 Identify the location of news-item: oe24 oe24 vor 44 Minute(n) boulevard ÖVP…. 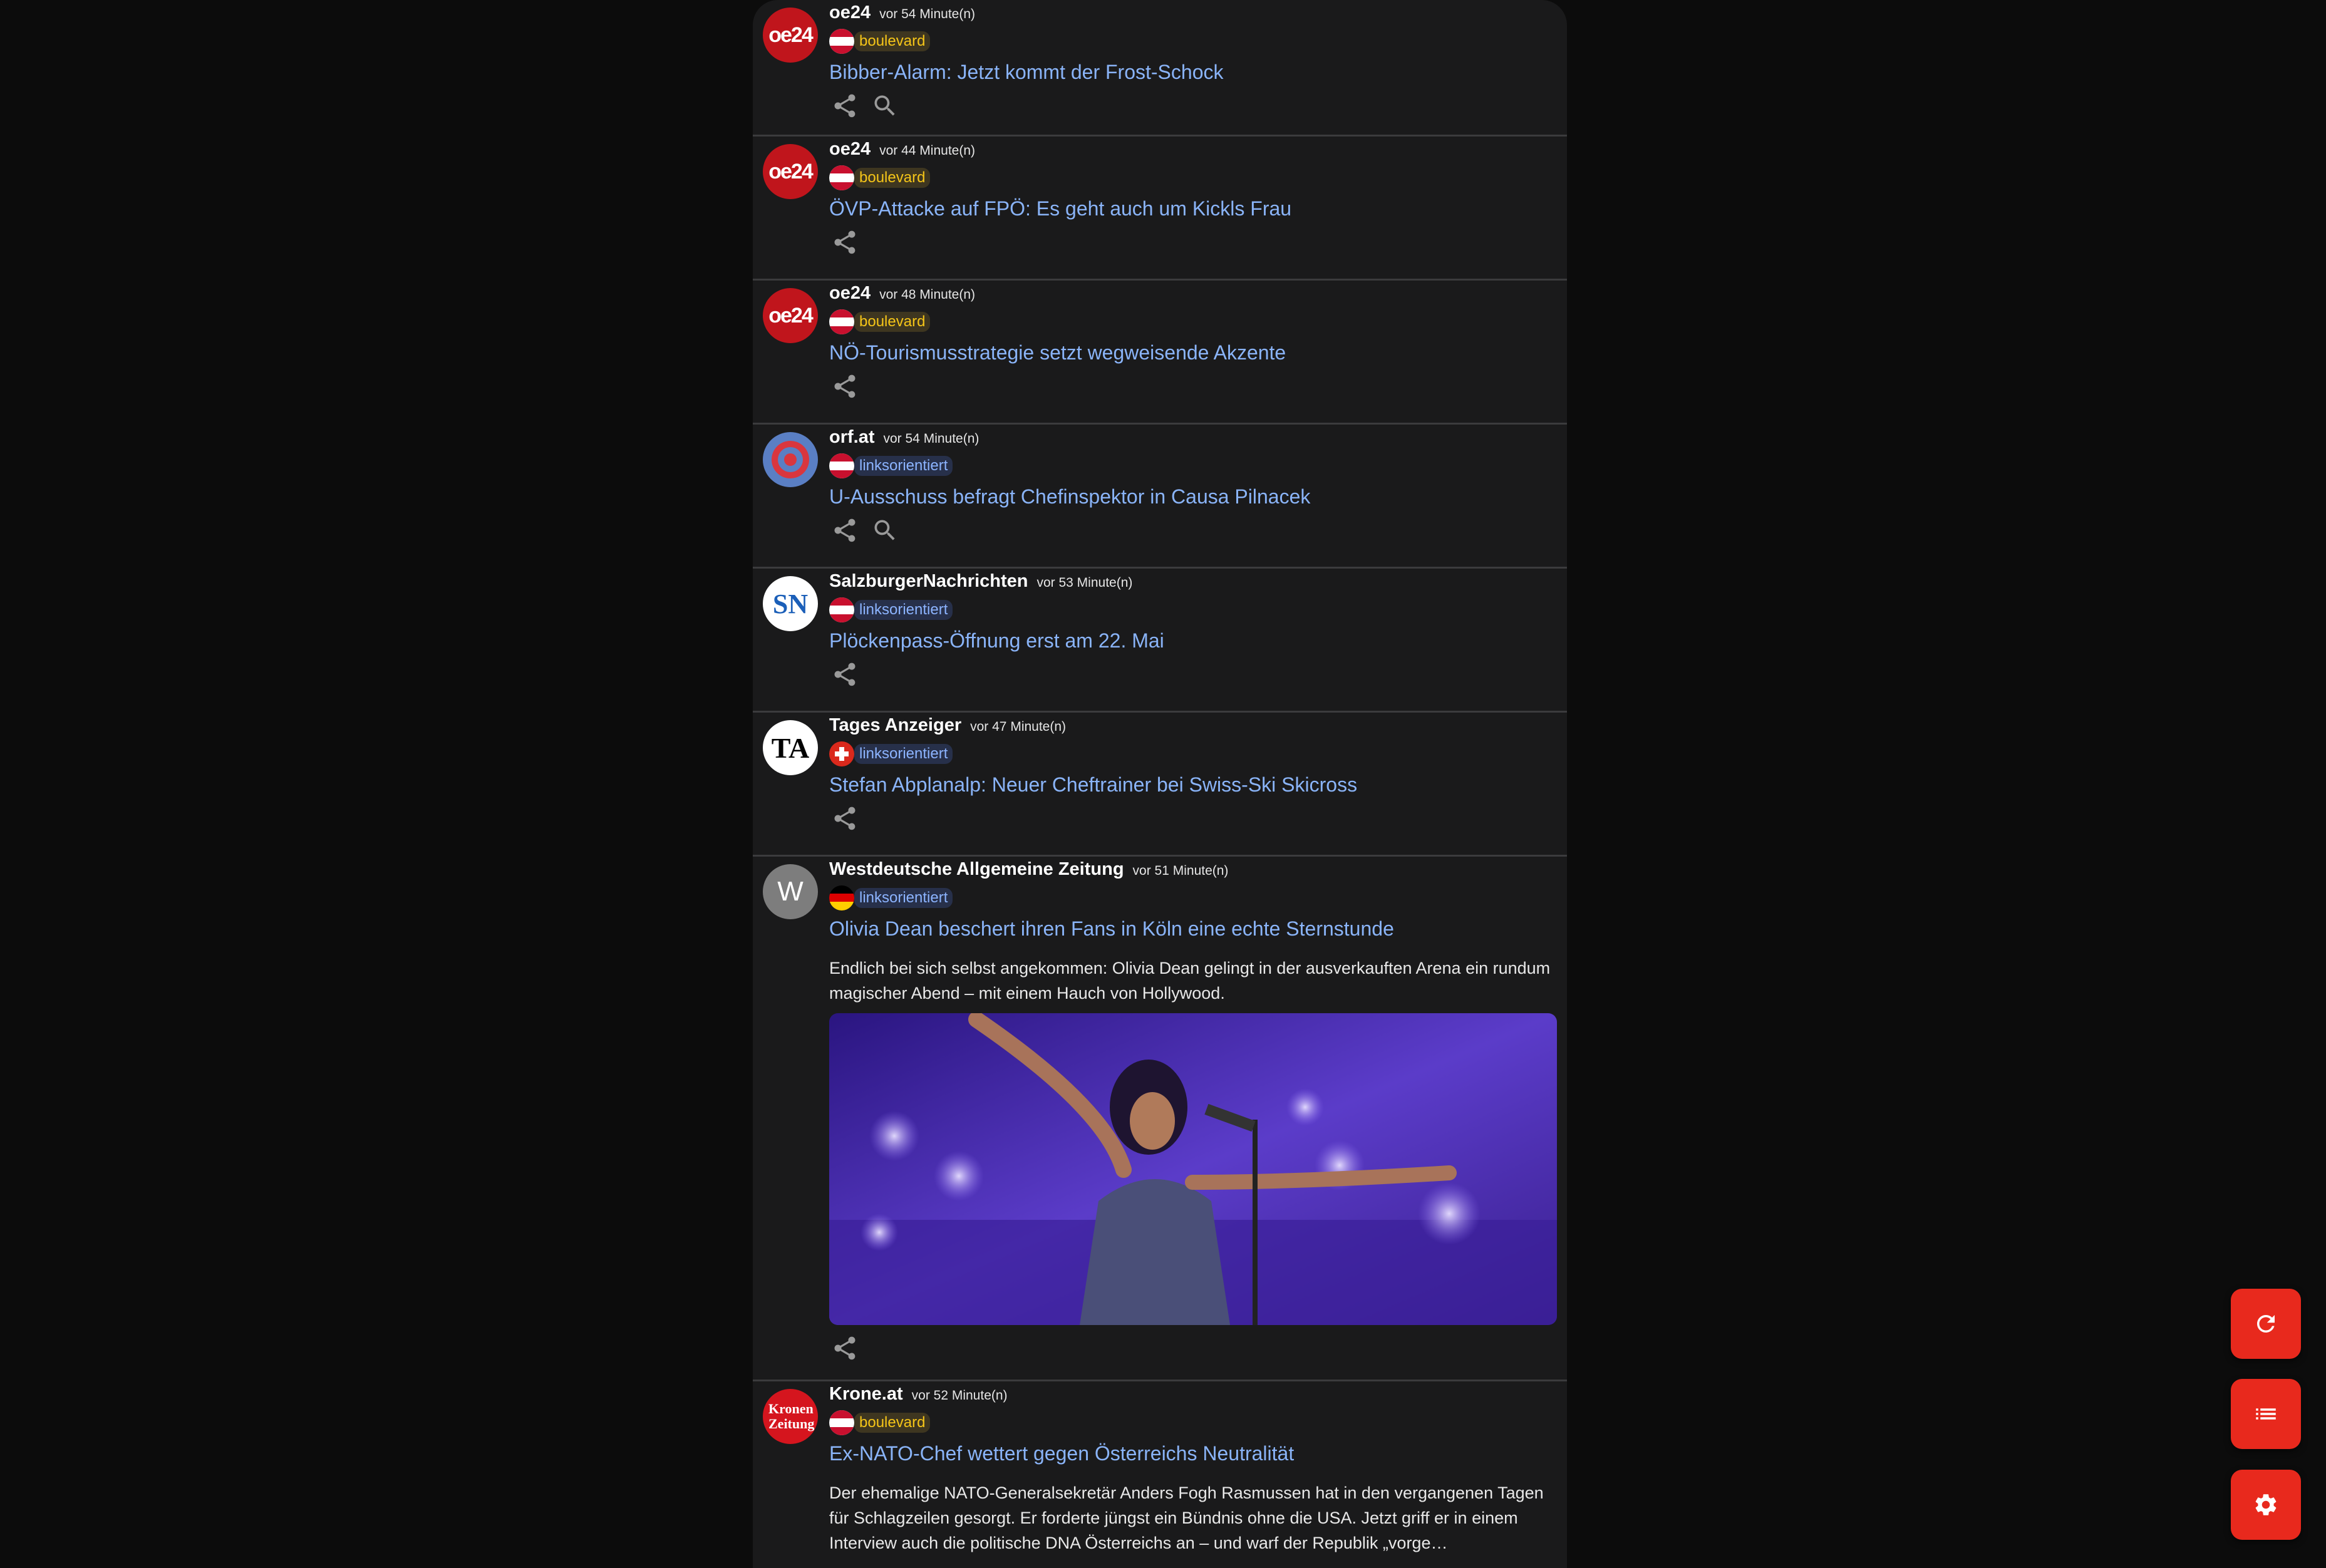
(1160, 209).